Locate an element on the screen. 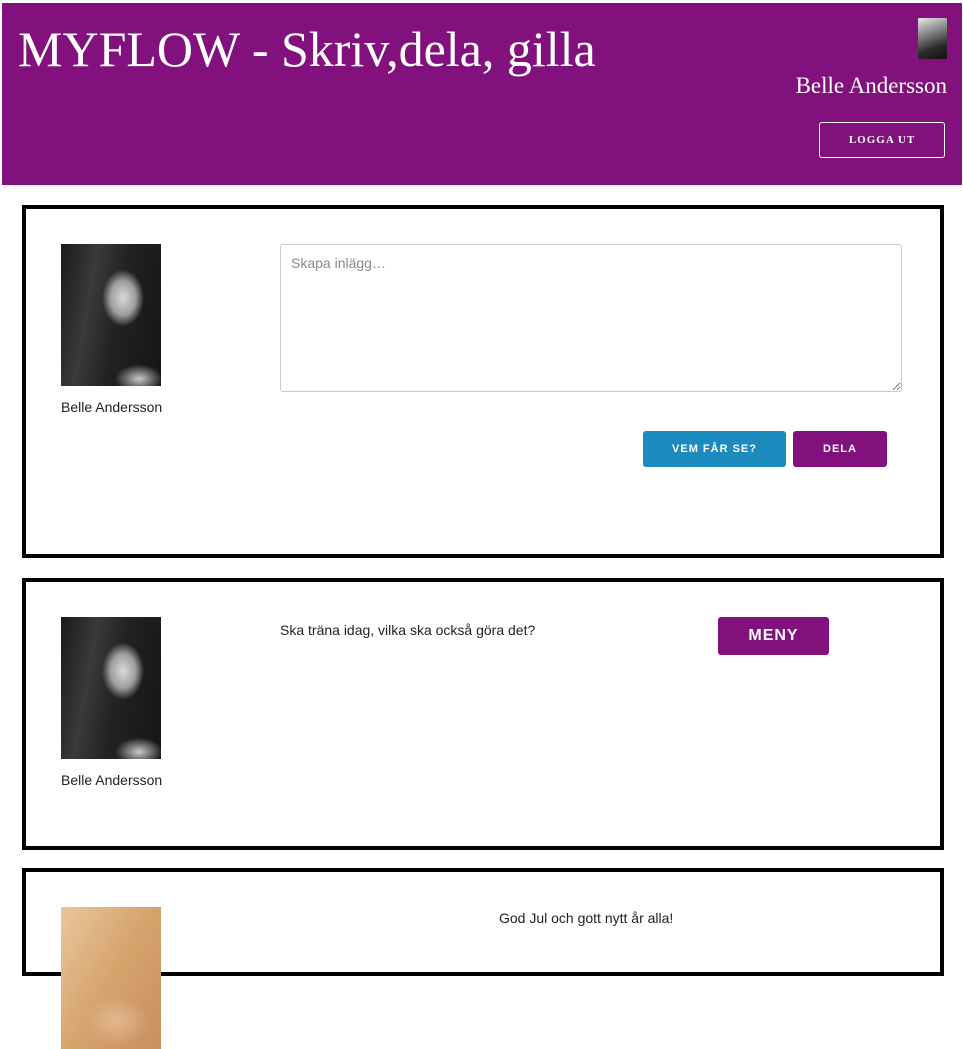 The image size is (963, 1049). composer-author-name: Belle Andersson is located at coordinates (112, 407).